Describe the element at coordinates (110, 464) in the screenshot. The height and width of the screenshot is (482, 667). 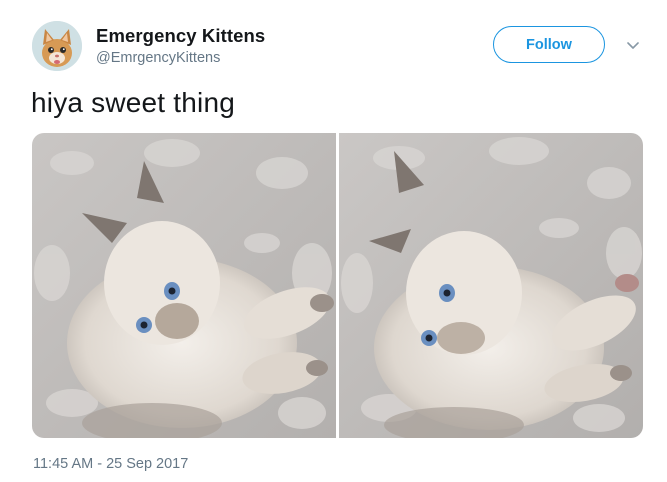
I see `tweet-timestamp: 11:45 AM - 25 Sep 2017` at that location.